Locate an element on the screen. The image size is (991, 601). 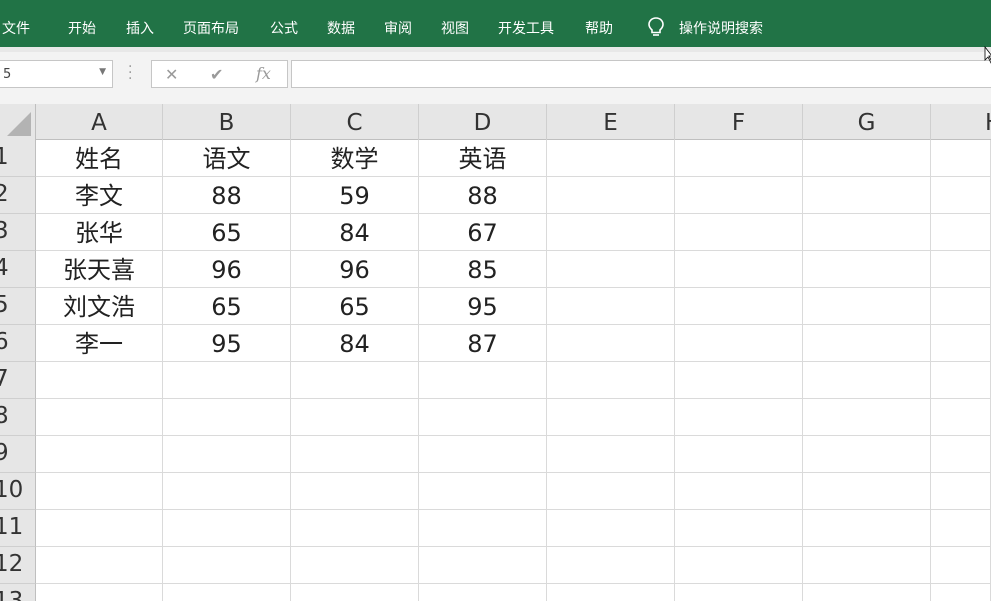
row-header-1: 1 is located at coordinates (18, 158).